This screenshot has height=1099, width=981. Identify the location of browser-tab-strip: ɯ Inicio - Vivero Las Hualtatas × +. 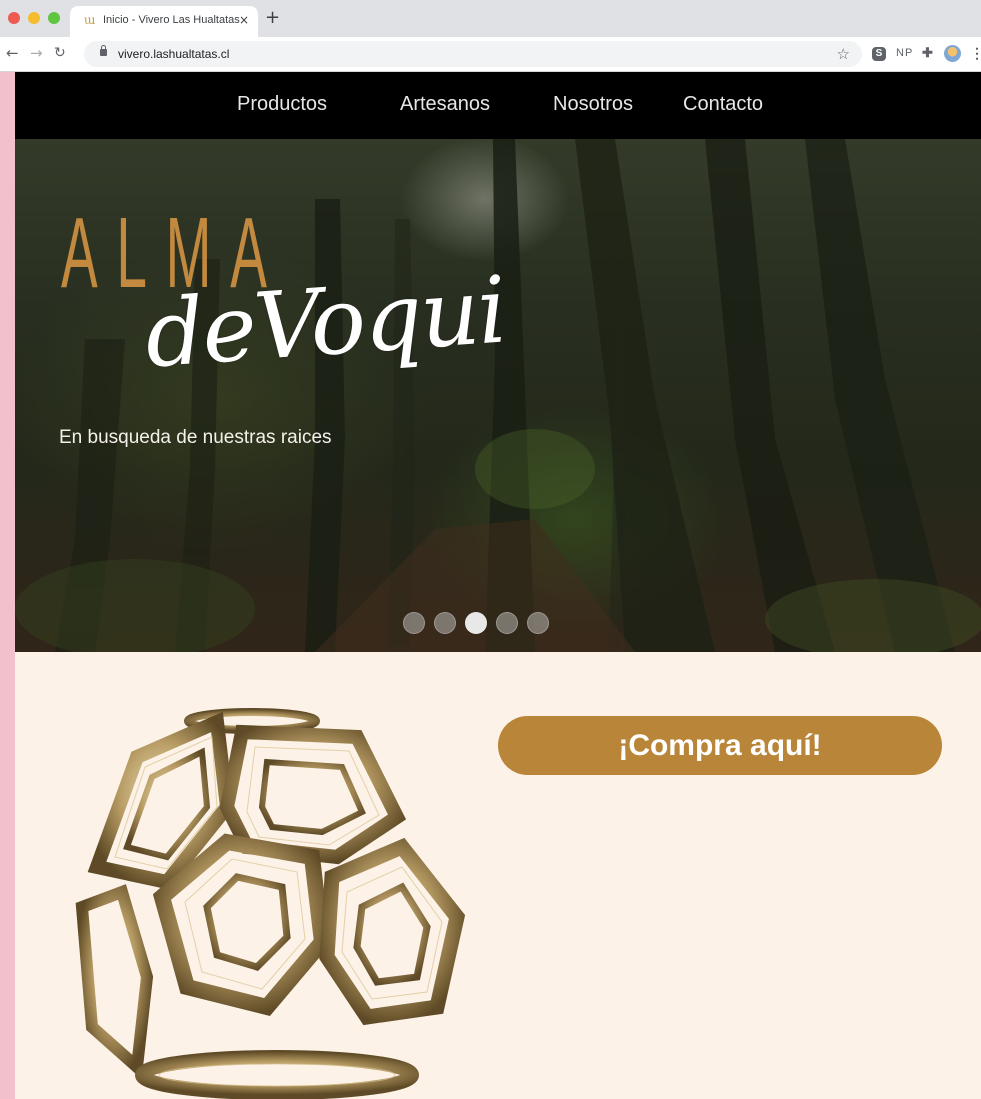
(490, 18).